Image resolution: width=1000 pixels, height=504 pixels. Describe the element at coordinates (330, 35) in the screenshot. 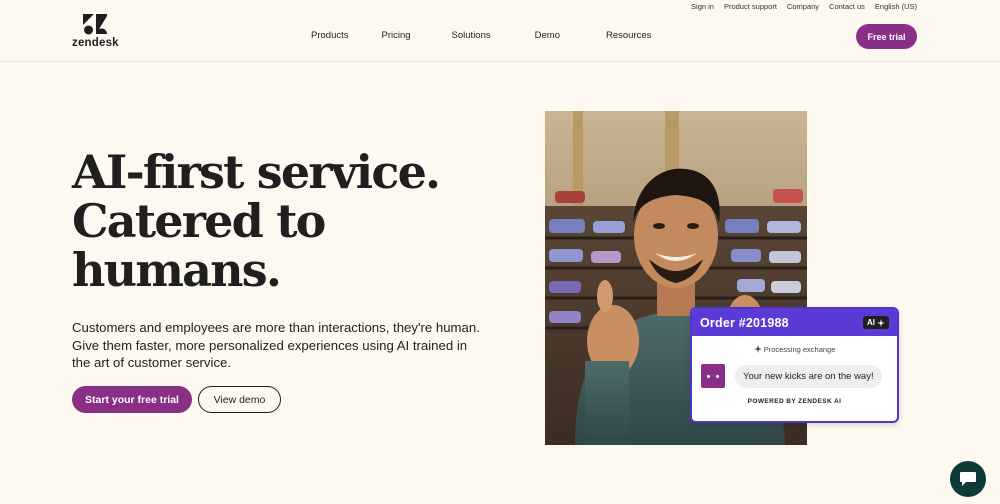

I see `nav-products: Products` at that location.